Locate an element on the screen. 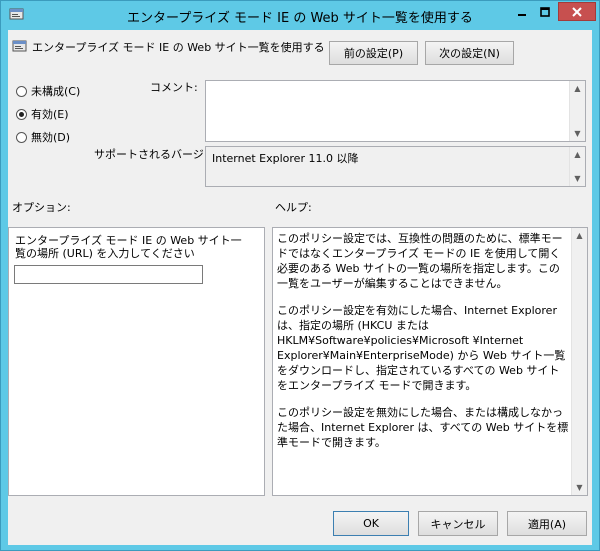 The width and height of the screenshot is (600, 551). cancel-button: キャンセル is located at coordinates (458, 523).